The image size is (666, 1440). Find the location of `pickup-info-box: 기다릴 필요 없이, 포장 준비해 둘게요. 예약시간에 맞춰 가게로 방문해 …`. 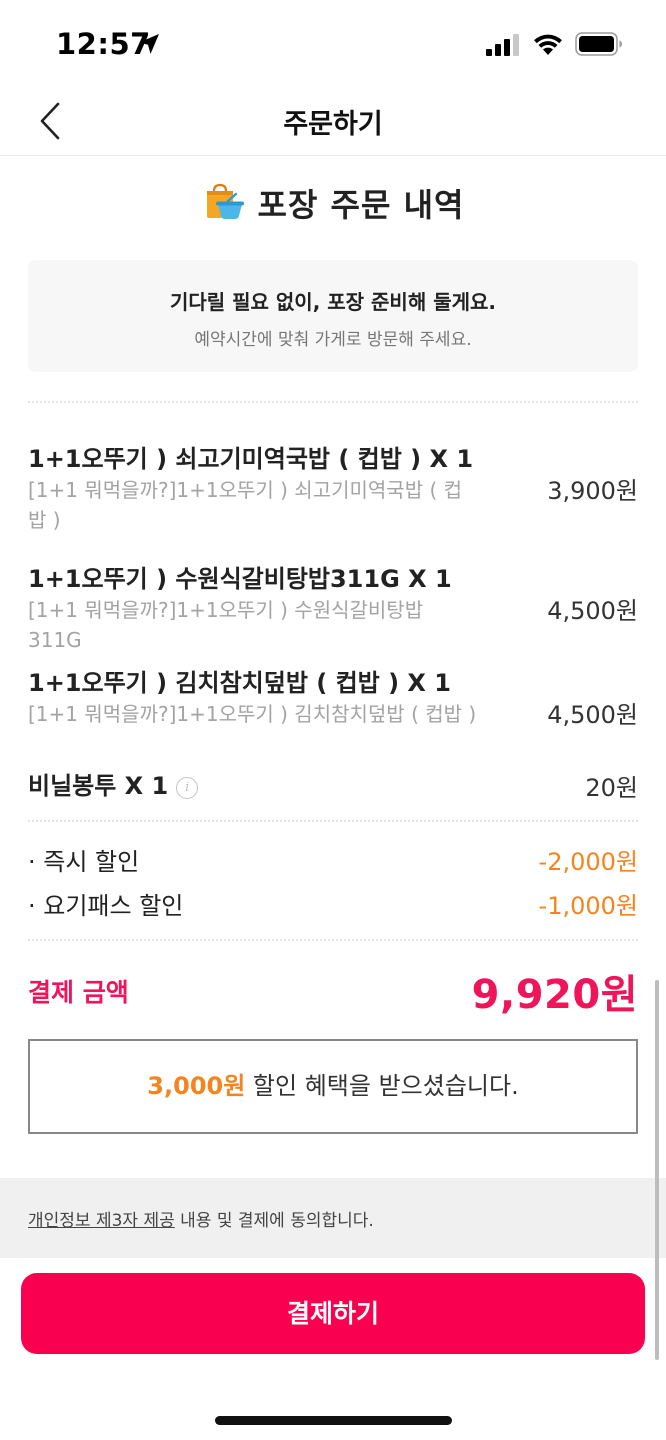

pickup-info-box: 기다릴 필요 없이, 포장 준비해 둘게요. 예약시간에 맞춰 가게로 방문해 … is located at coordinates (333, 316).